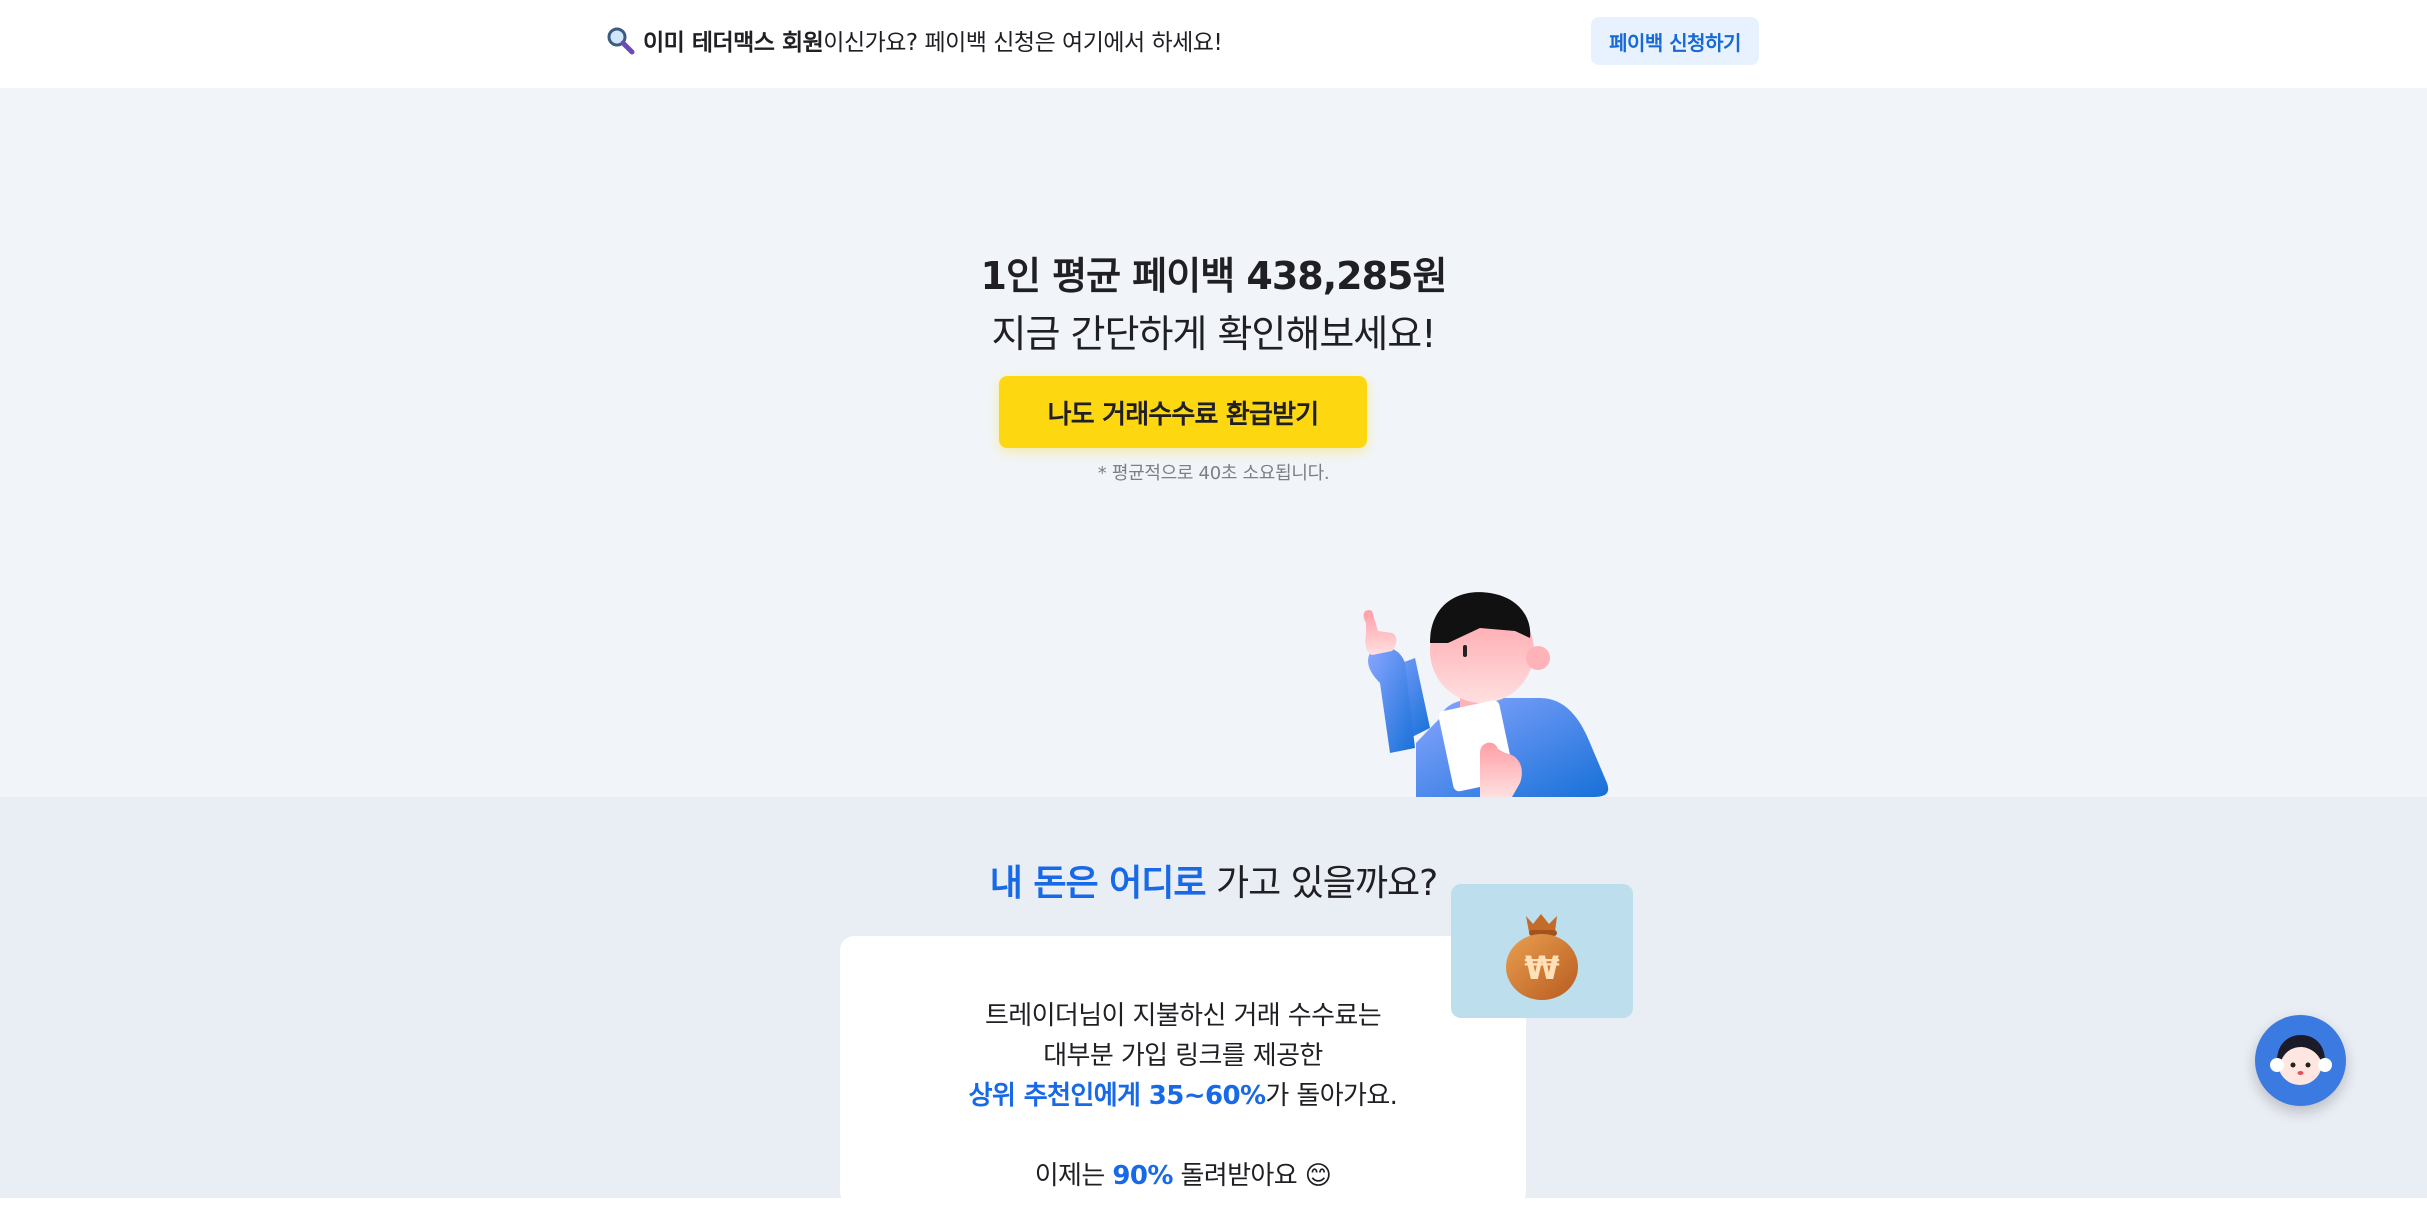 The width and height of the screenshot is (2427, 1206). Describe the element at coordinates (620, 40) in the screenshot. I see `magnifier-icon` at that location.